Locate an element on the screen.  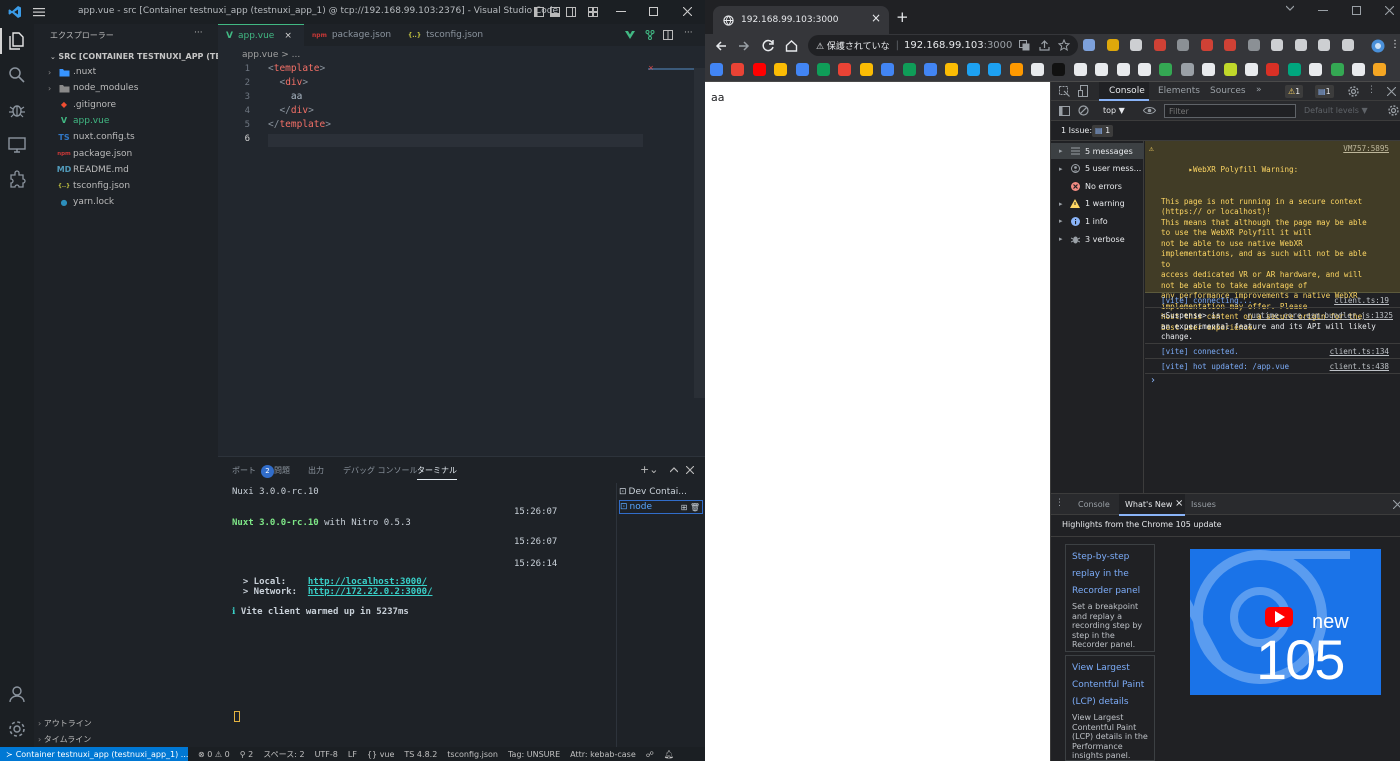
outline-section: › アウトライン is located at coordinates (65, 723).